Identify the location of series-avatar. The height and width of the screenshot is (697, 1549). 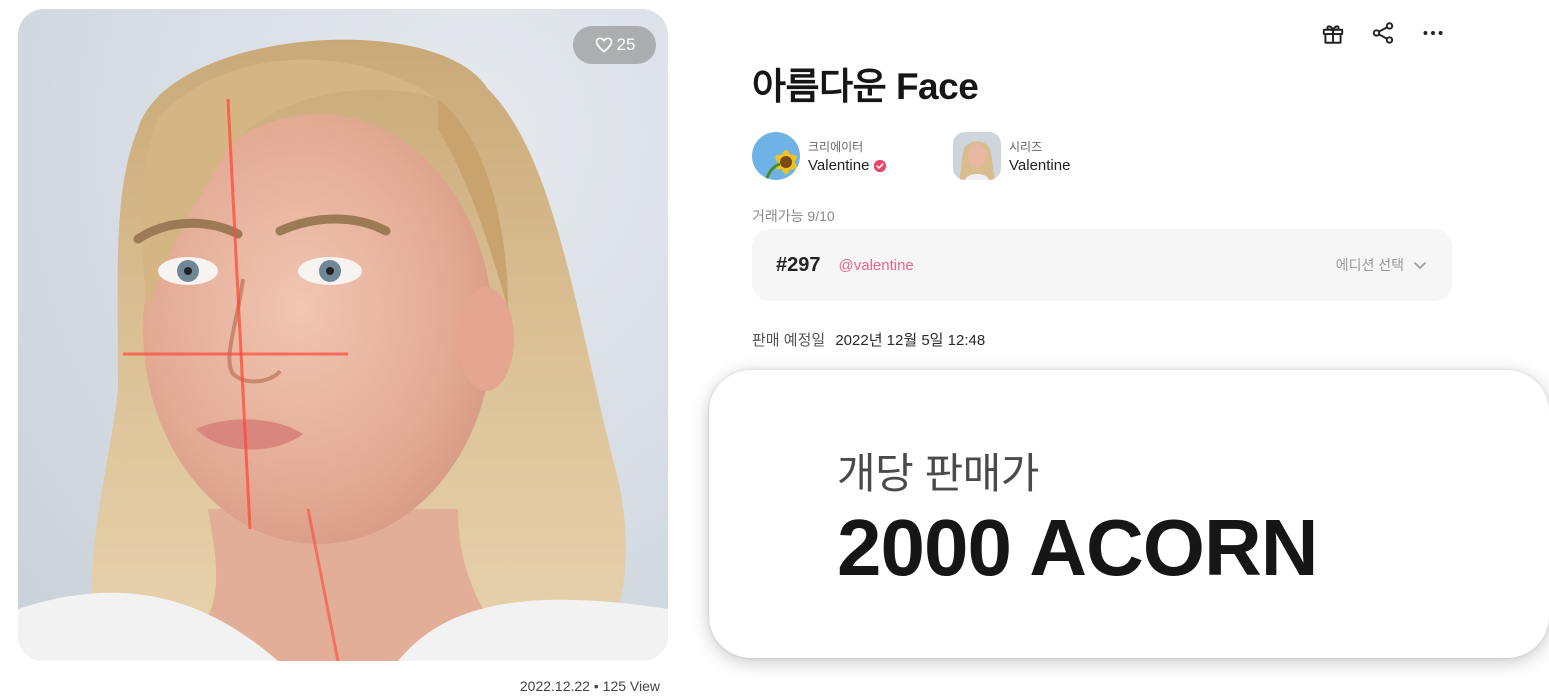
(977, 156).